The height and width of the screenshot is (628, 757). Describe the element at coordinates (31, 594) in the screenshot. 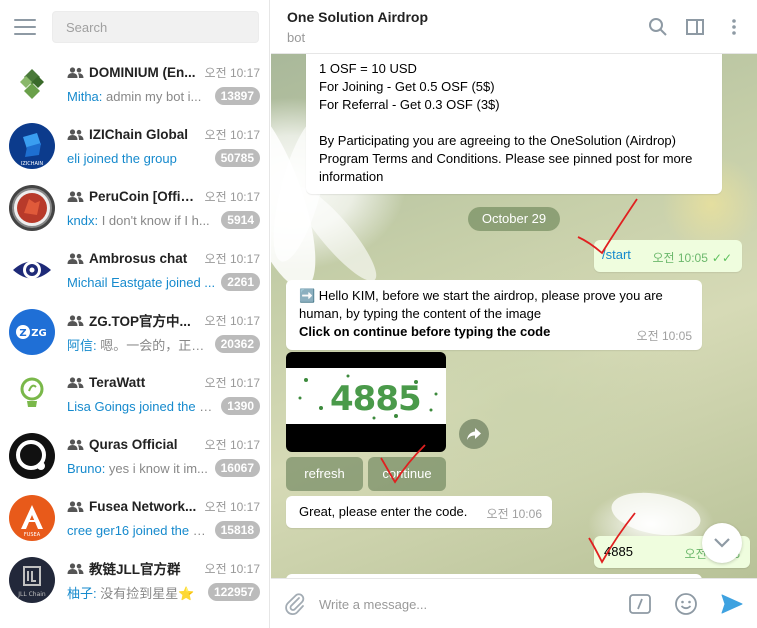

I see `svg-text: JLL Chain` at that location.